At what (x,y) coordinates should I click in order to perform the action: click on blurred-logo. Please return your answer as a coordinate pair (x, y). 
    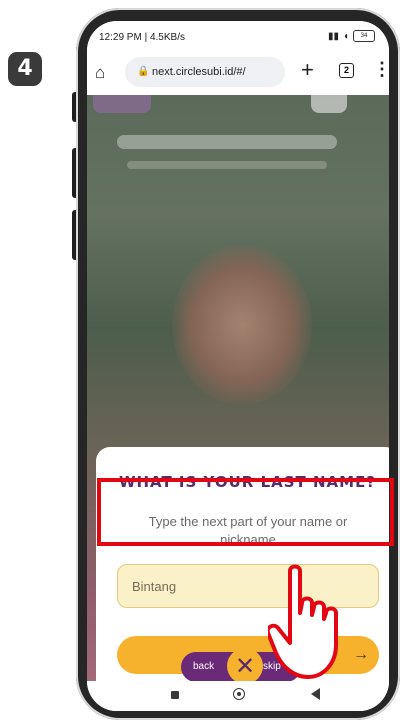
    Looking at the image, I should click on (122, 104).